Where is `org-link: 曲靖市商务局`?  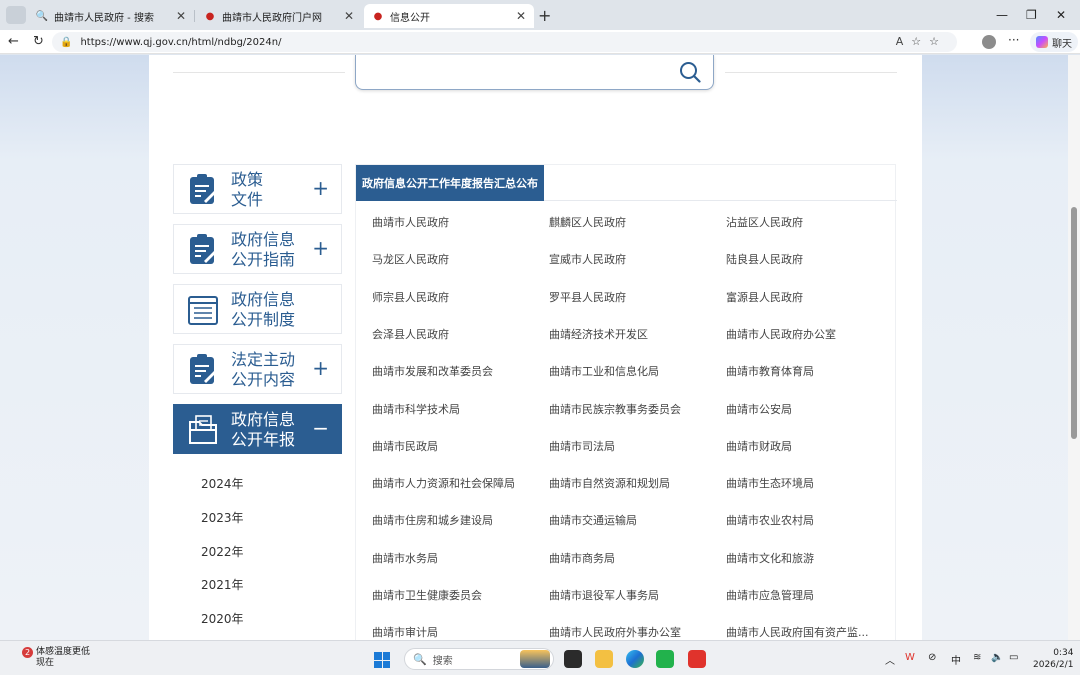 org-link: 曲靖市商务局 is located at coordinates (582, 558).